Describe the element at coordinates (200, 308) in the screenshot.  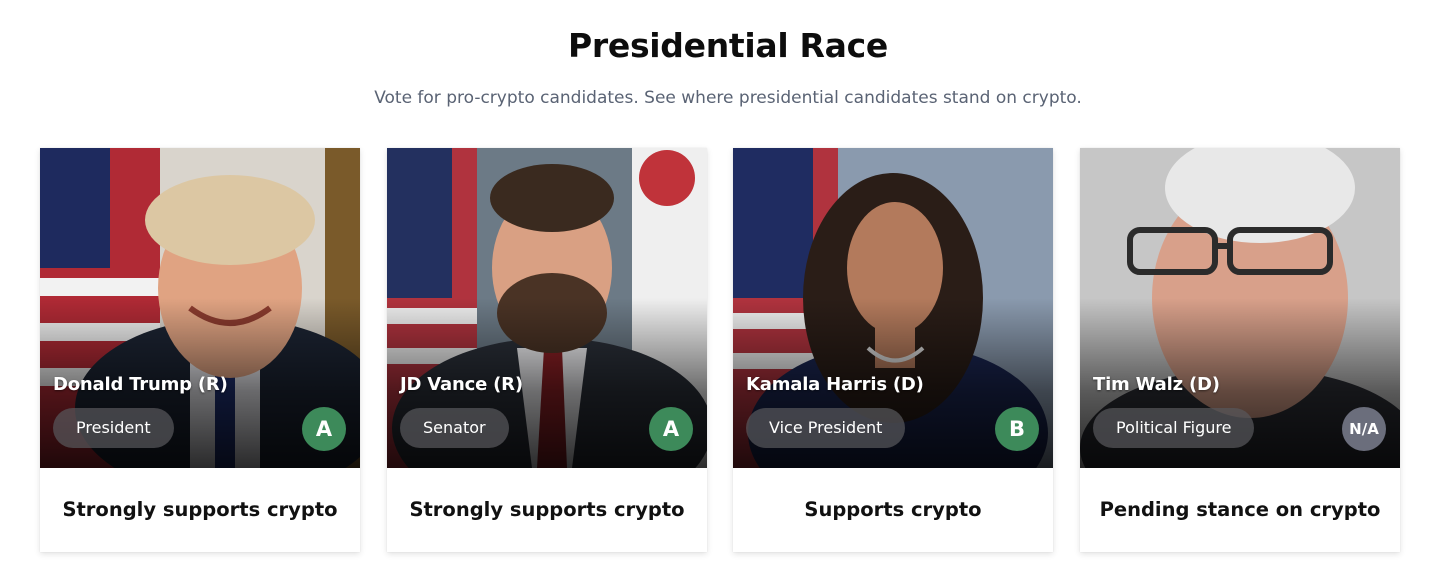
I see `candidate-photo: Donald Trump (R) President A` at that location.